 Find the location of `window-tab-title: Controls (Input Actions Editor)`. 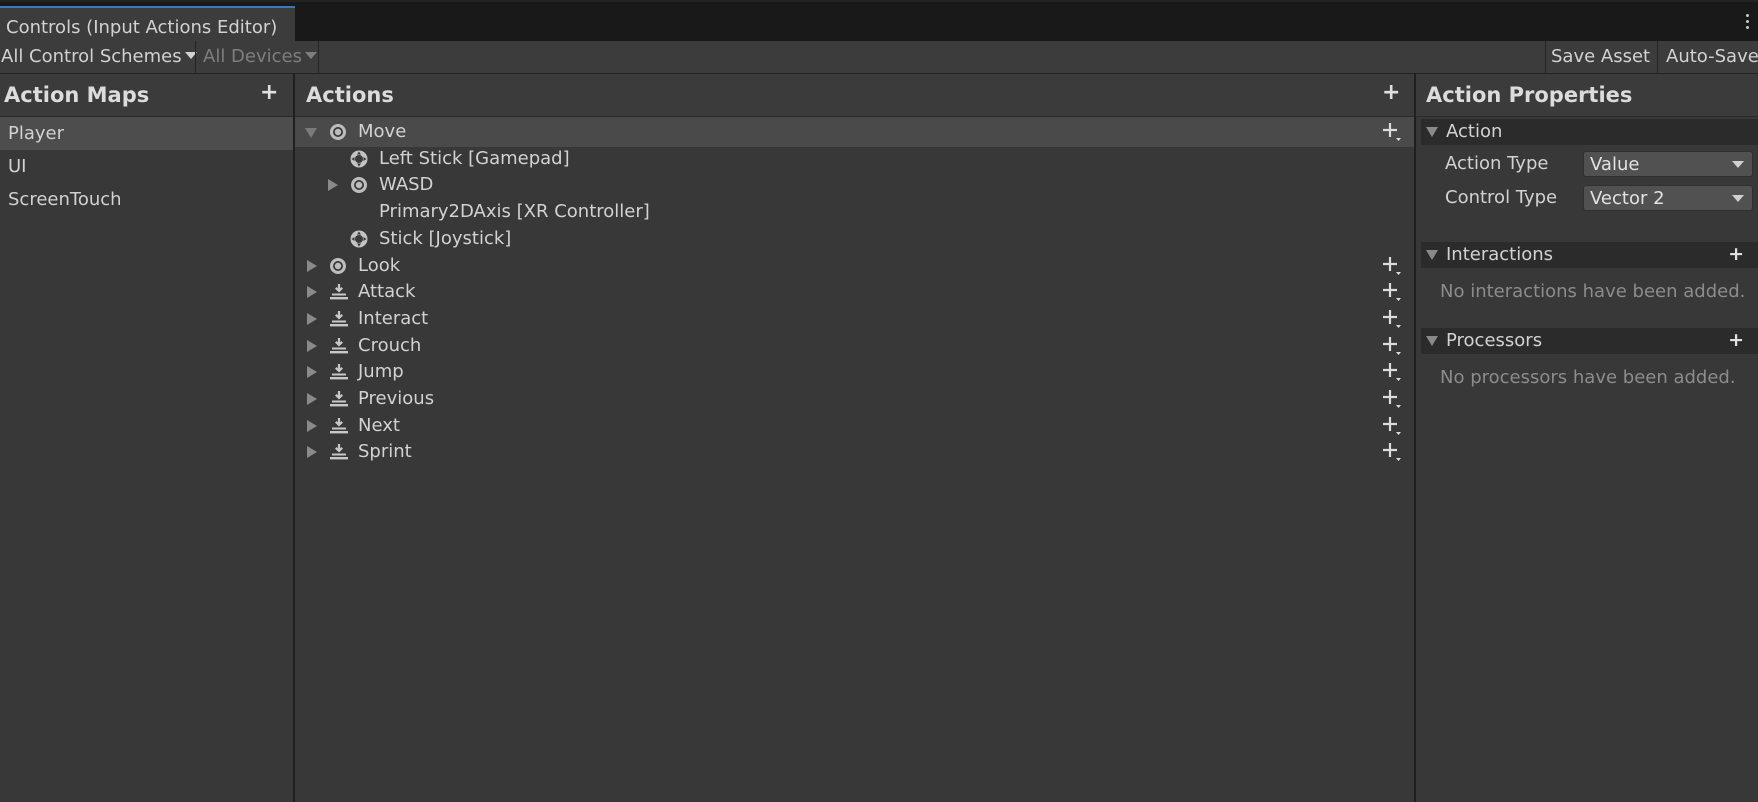

window-tab-title: Controls (Input Actions Editor) is located at coordinates (142, 27).